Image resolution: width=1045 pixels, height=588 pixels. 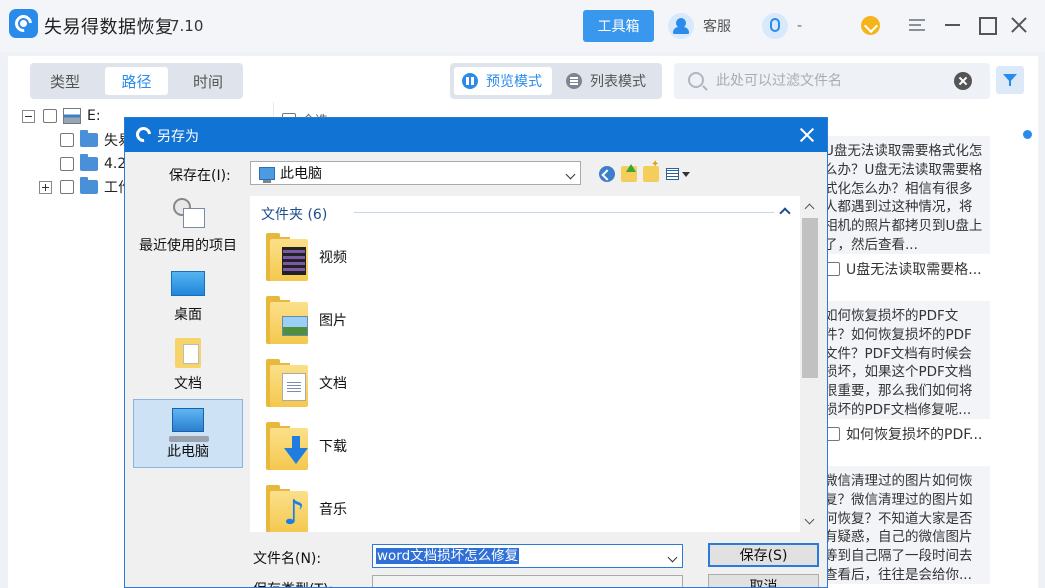 I want to click on folder-item: 图片, so click(x=406, y=320).